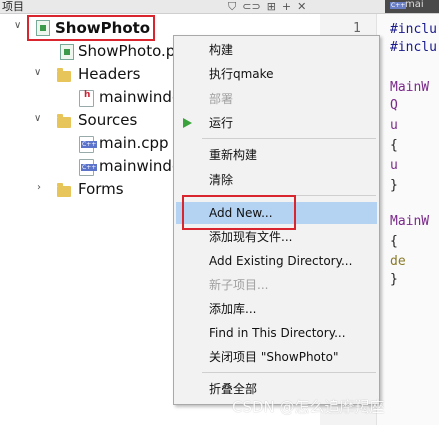  Describe the element at coordinates (241, 74) in the screenshot. I see `menu-item-qmake: 执行qmake` at that location.